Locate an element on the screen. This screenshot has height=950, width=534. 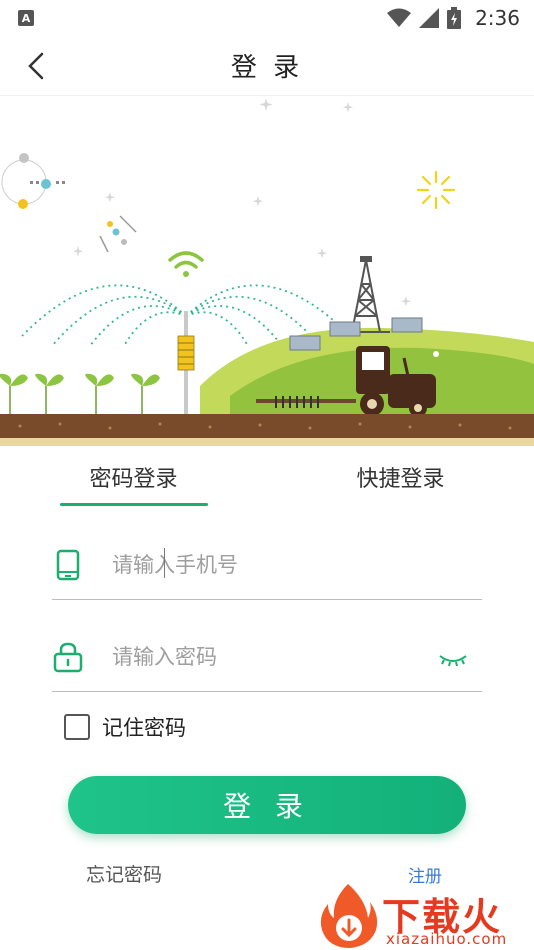
remember-password: 记住密码 is located at coordinates (125, 727).